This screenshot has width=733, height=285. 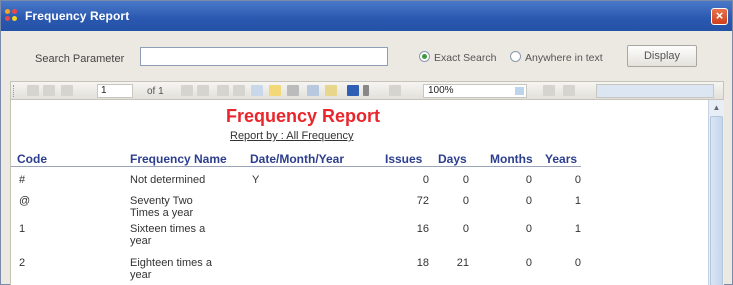 What do you see at coordinates (515, 56) in the screenshot?
I see `anywhere-in-text-radio` at bounding box center [515, 56].